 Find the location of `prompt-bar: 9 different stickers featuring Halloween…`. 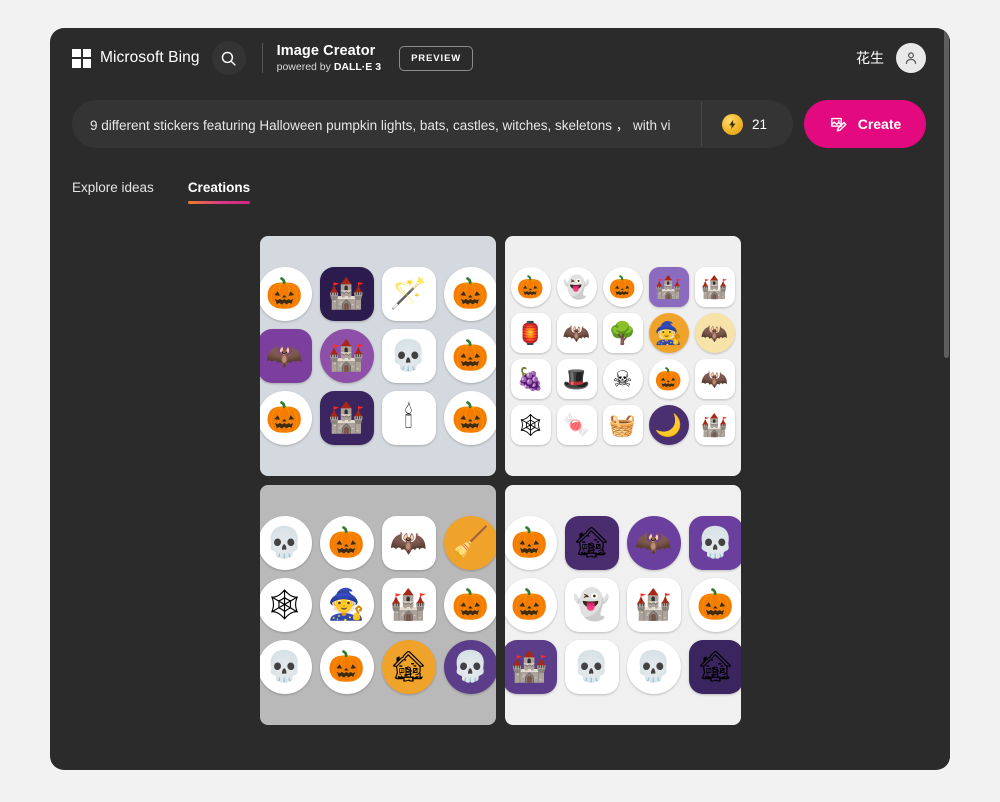

prompt-bar: 9 different stickers featuring Halloween… is located at coordinates (432, 124).